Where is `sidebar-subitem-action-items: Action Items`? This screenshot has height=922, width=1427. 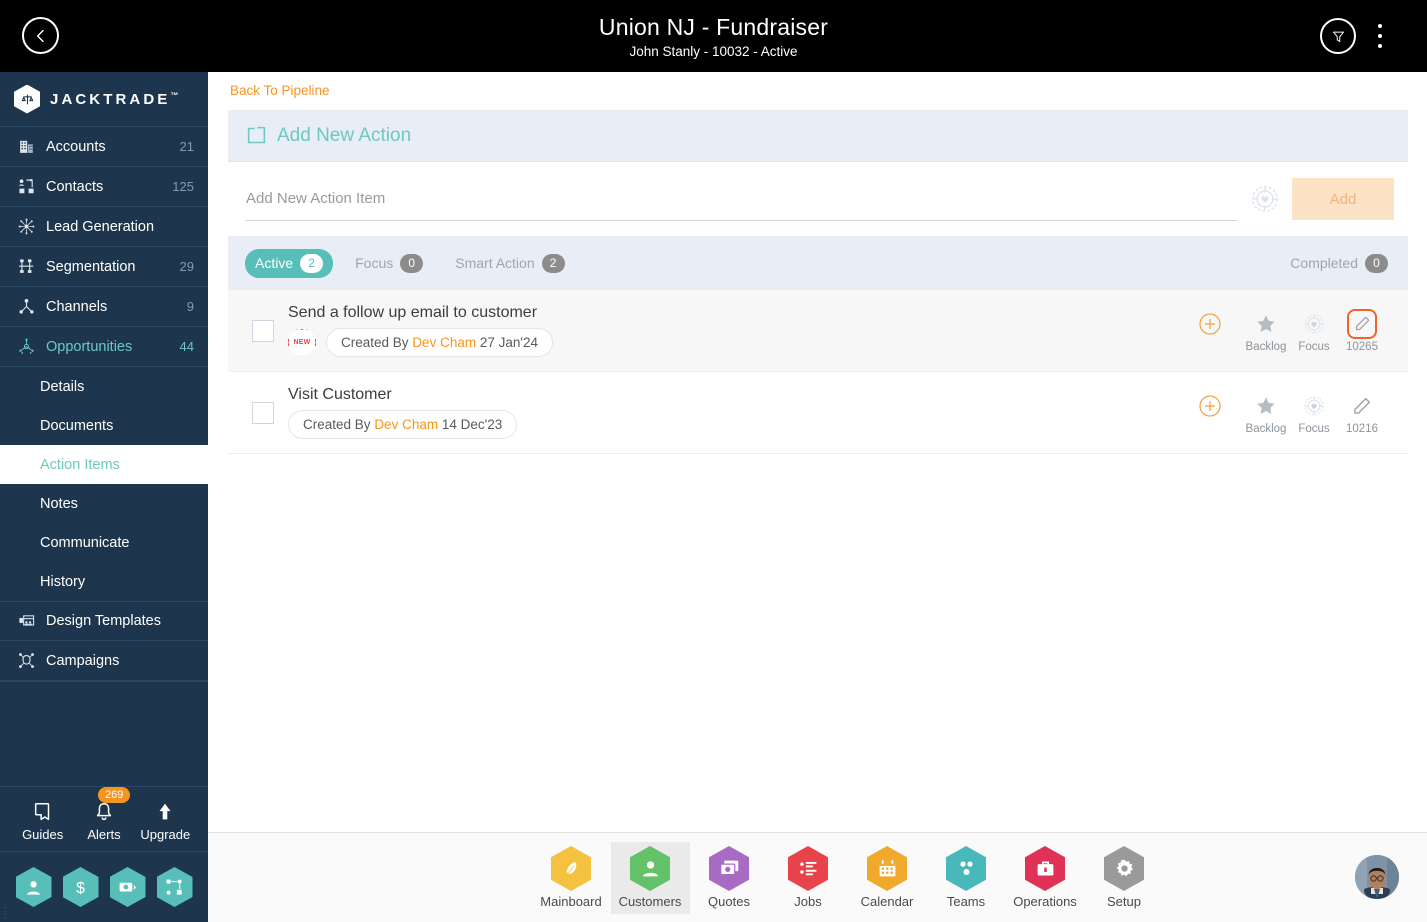
sidebar-subitem-action-items: Action Items is located at coordinates (104, 464).